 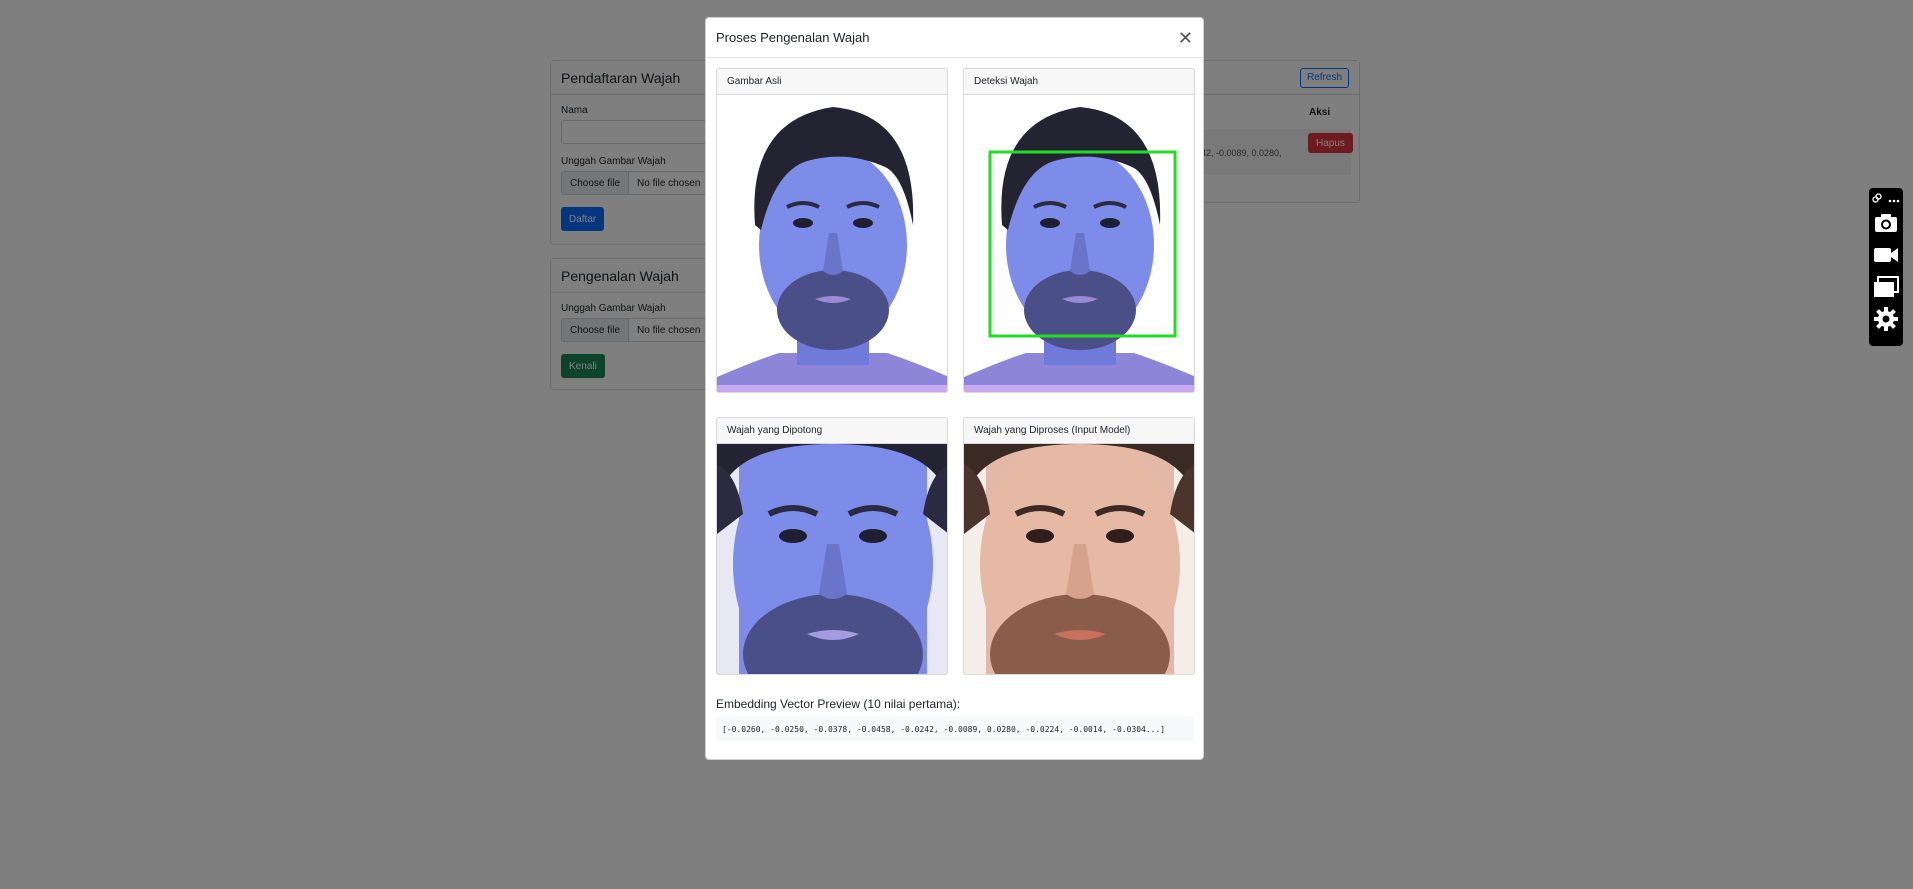 I want to click on settings-gear-icon, so click(x=1886, y=319).